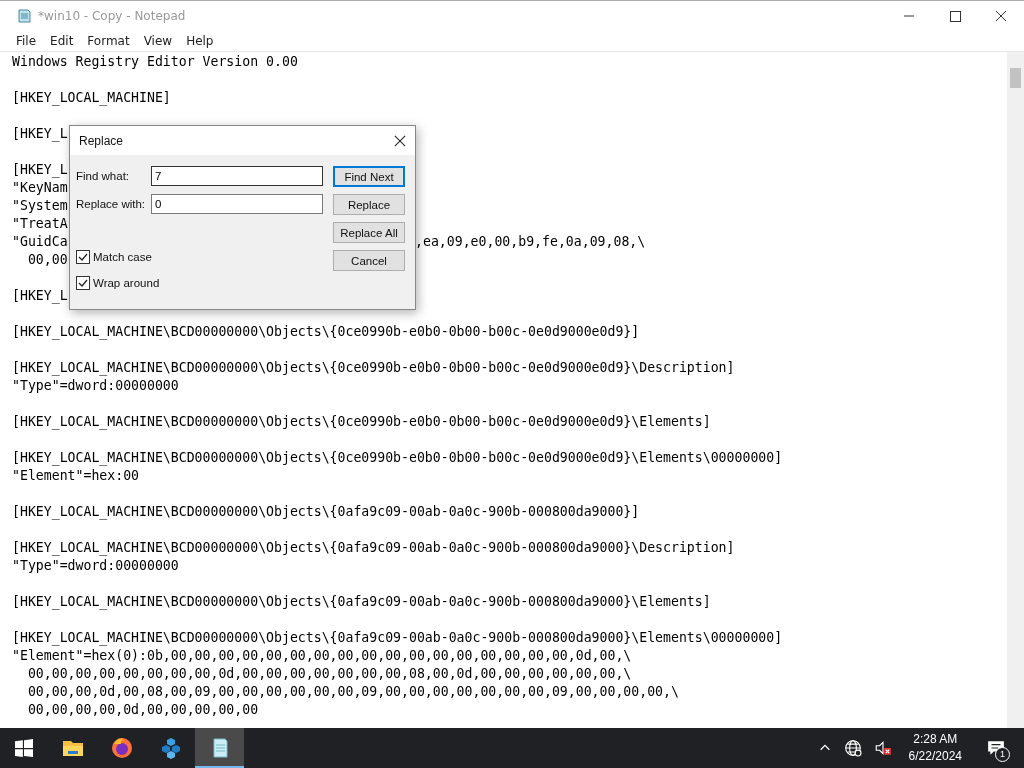 This screenshot has width=1024, height=768. What do you see at coordinates (47, 259) in the screenshot?
I see `text-line: 00,00` at bounding box center [47, 259].